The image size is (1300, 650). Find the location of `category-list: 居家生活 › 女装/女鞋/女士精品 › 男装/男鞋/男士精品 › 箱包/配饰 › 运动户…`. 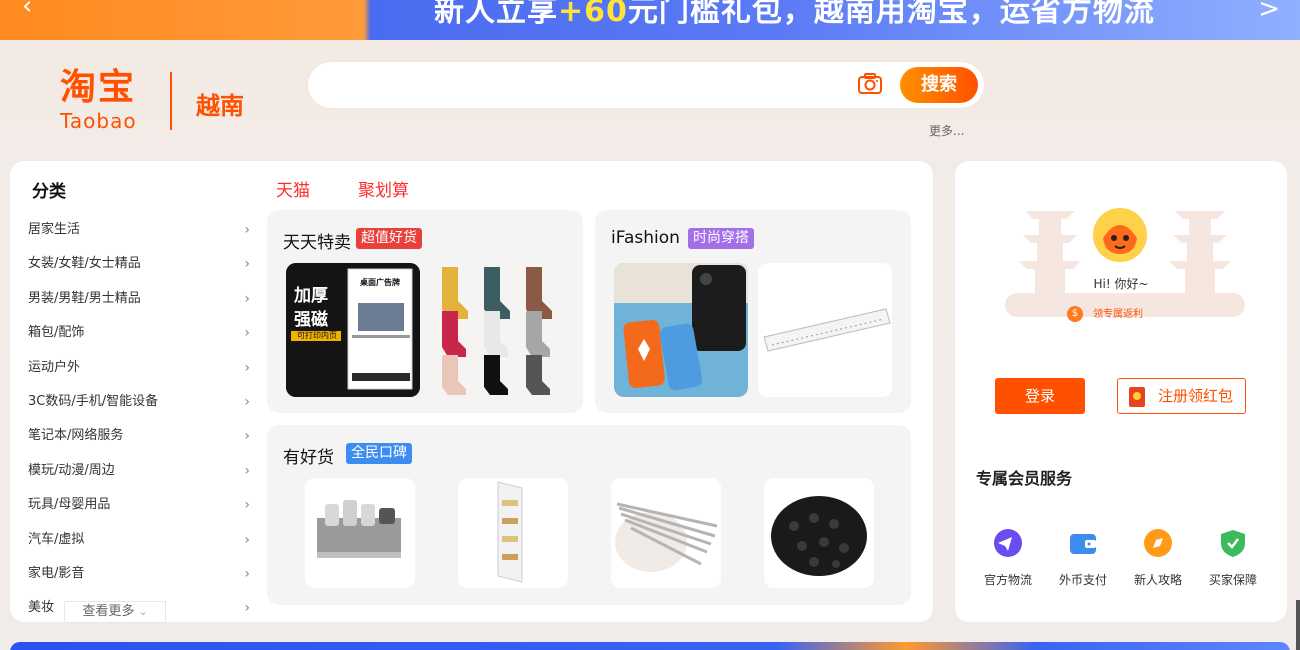

category-list: 居家生活 › 女装/女鞋/女士精品 › 男装/男鞋/男士精品 › 箱包/配饰 › 运动户… is located at coordinates (139, 419).